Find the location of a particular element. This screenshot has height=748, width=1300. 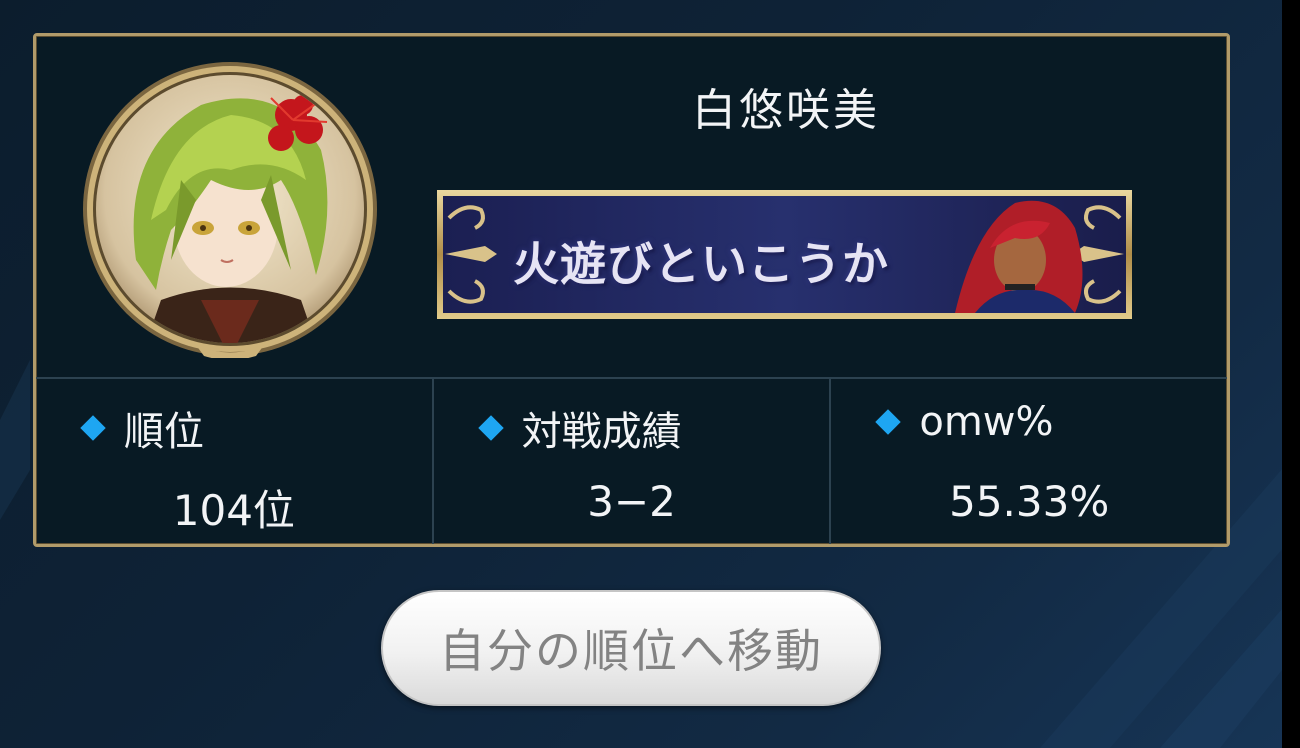

go-to-my-rank-button: 自分の順位へ移動 is located at coordinates (631, 648).